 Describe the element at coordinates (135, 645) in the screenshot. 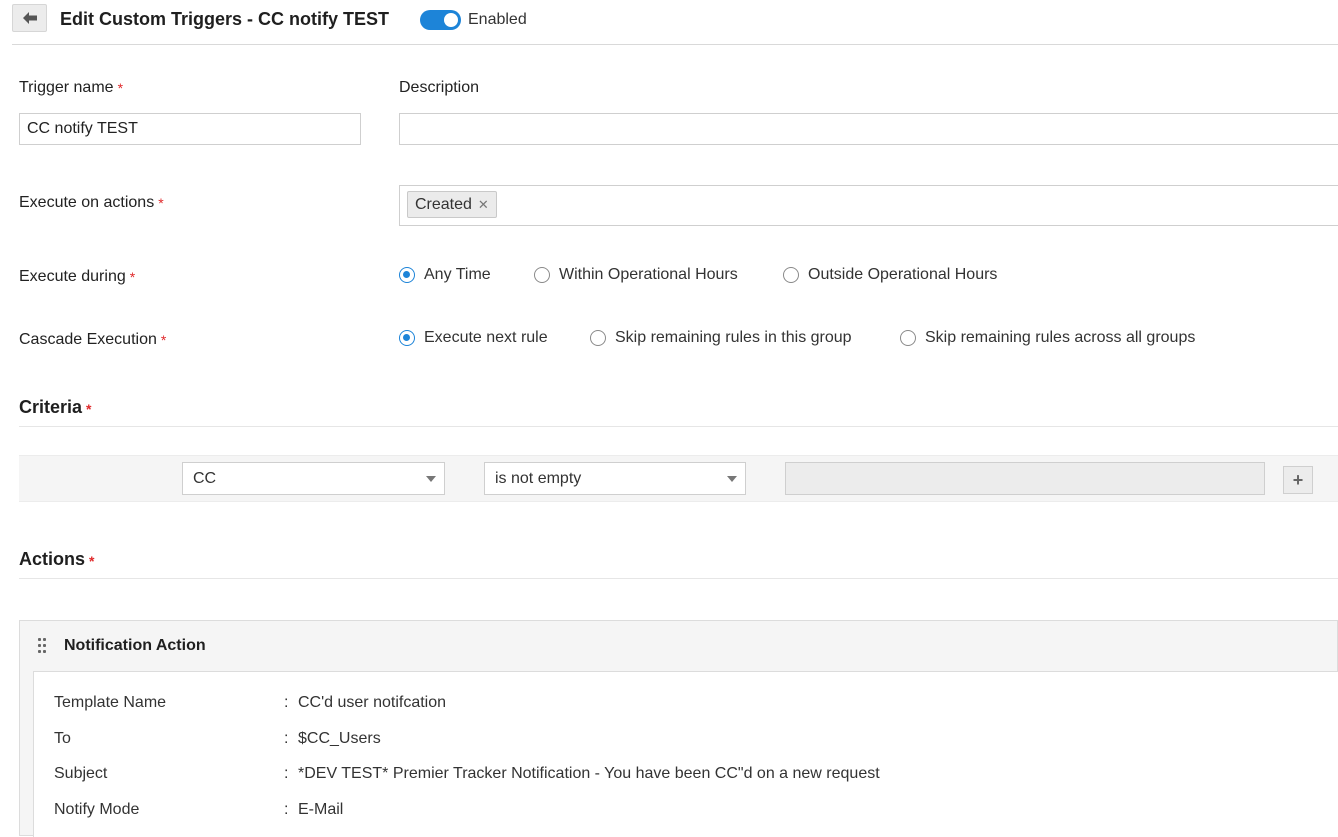

I see `action-card-title: Notification Action` at that location.